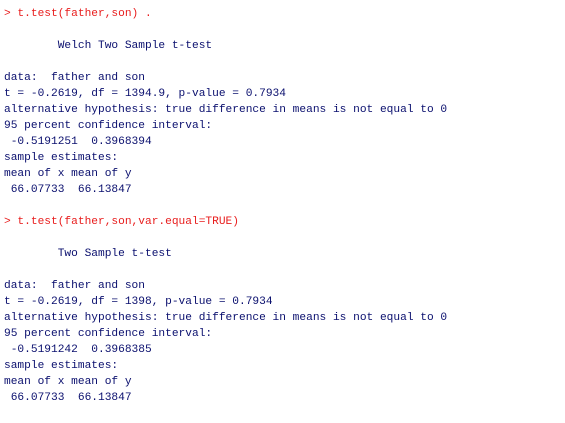  Describe the element at coordinates (88, 254) in the screenshot. I see `test-title: Two Sample t-test` at that location.